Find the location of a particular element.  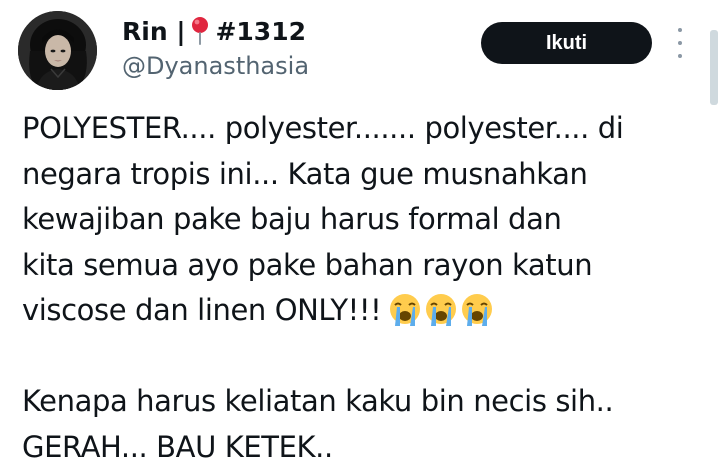

follow-button: Ikuti is located at coordinates (566, 43).